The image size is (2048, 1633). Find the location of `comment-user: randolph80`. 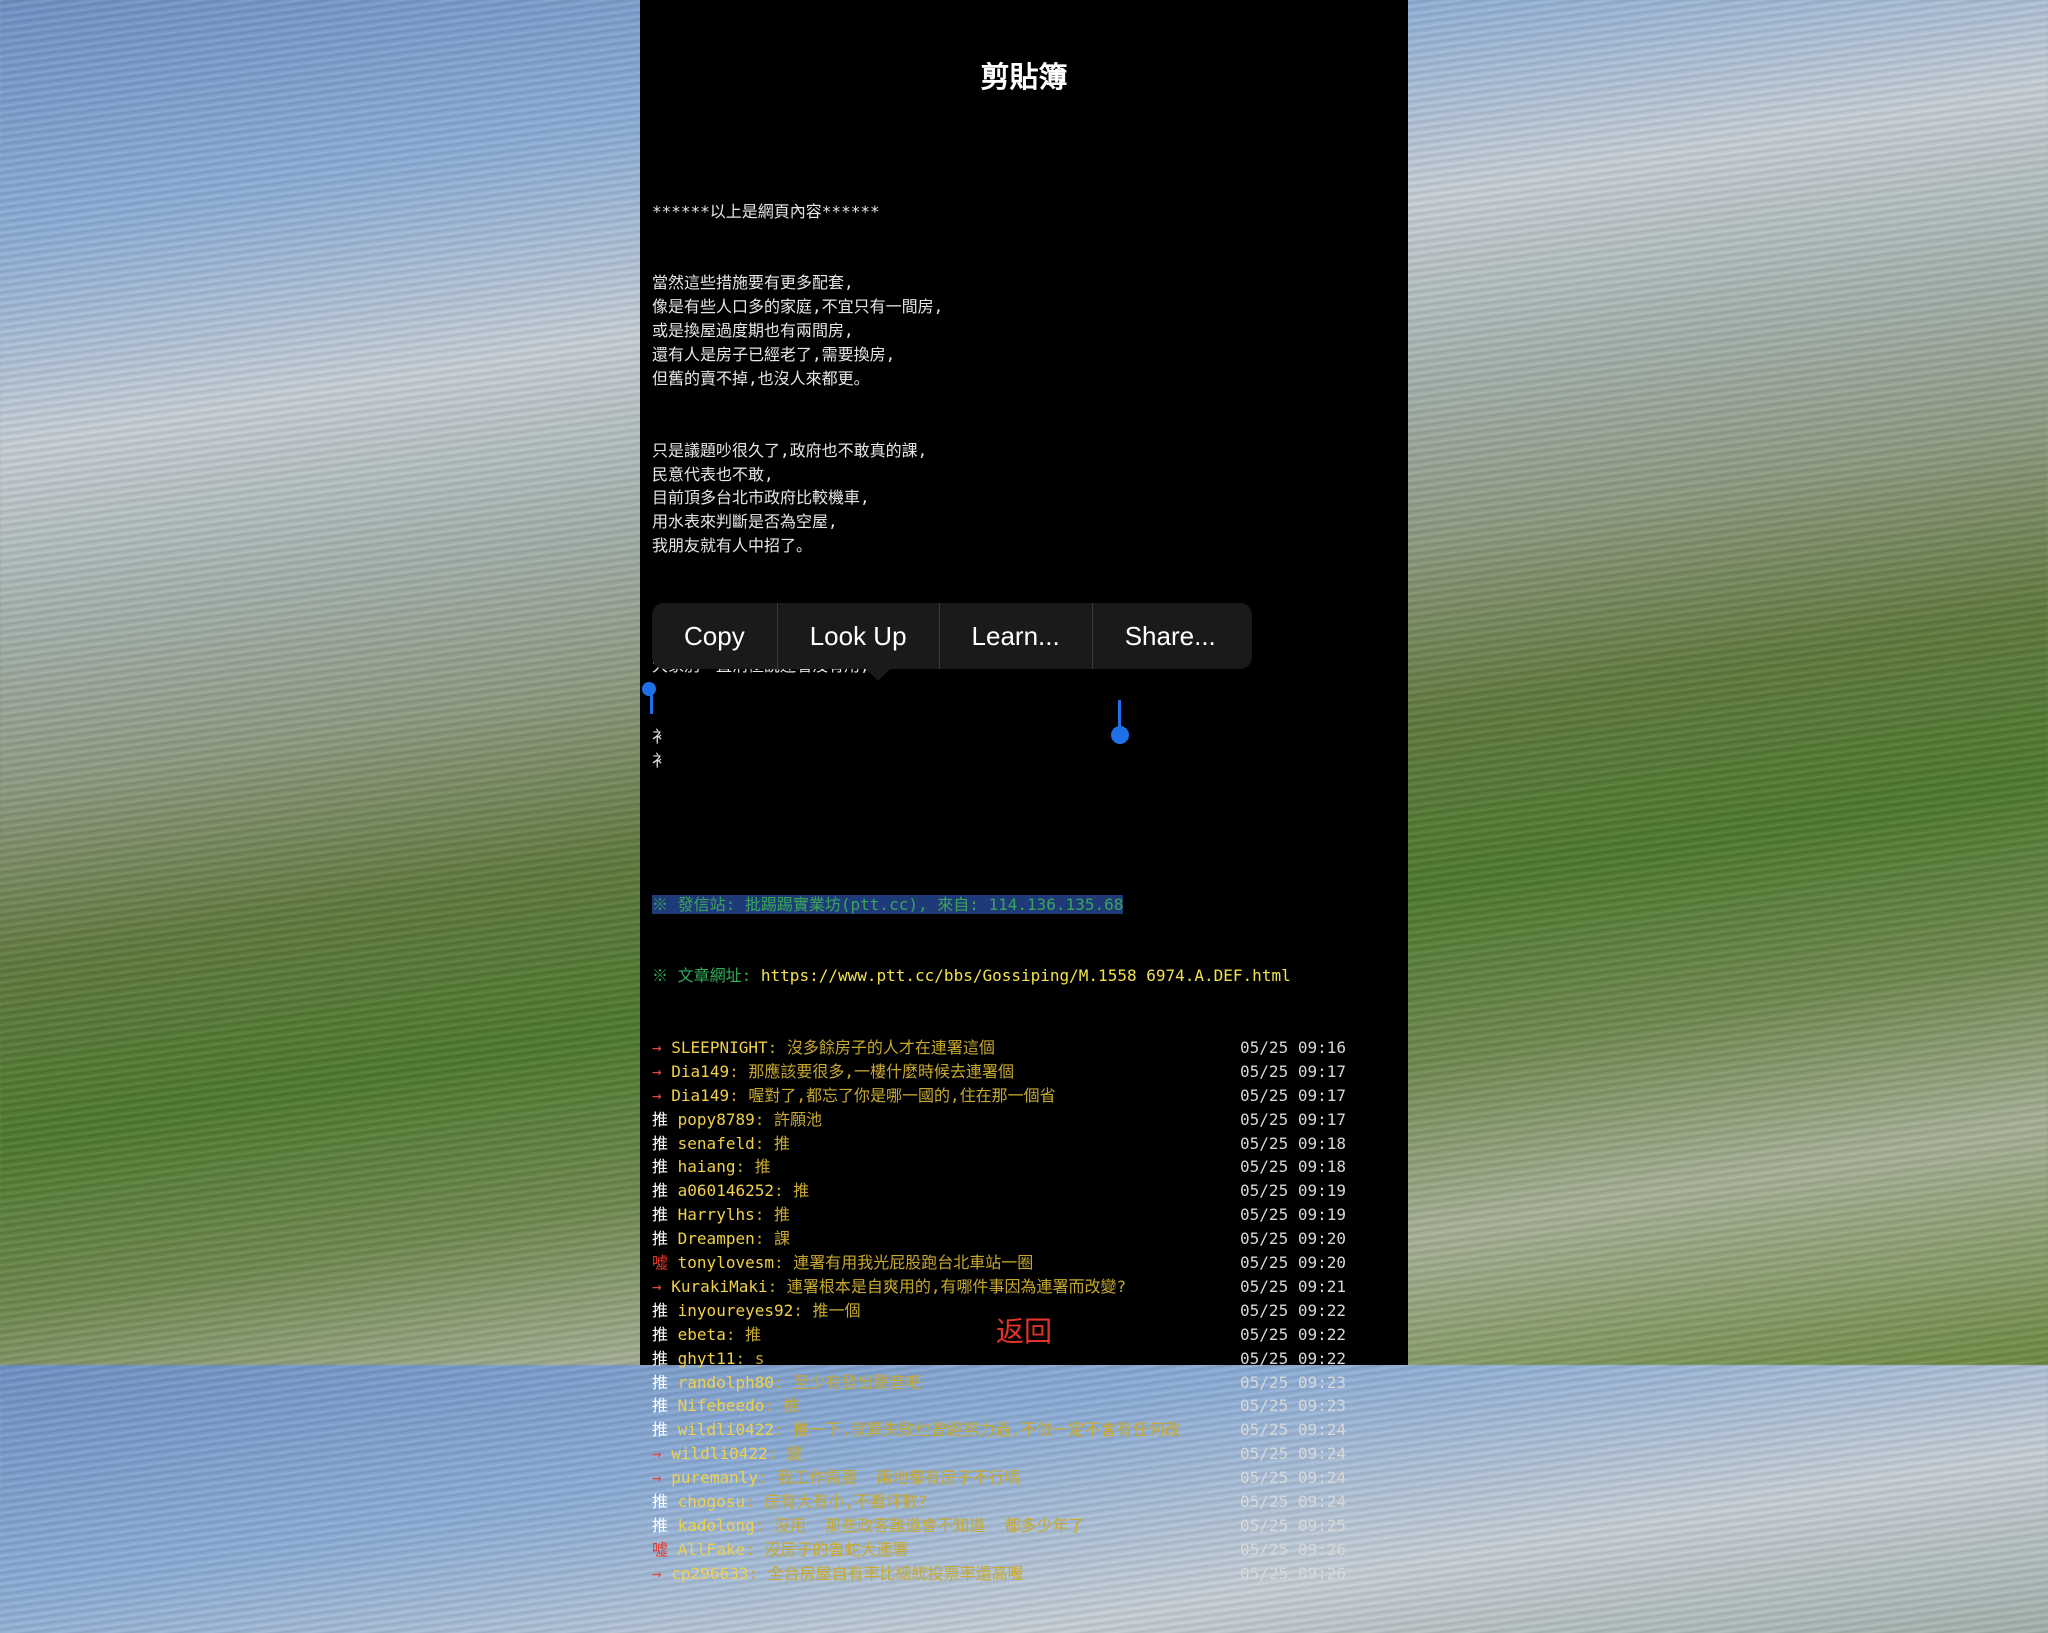

comment-user: randolph80 is located at coordinates (725, 1382).